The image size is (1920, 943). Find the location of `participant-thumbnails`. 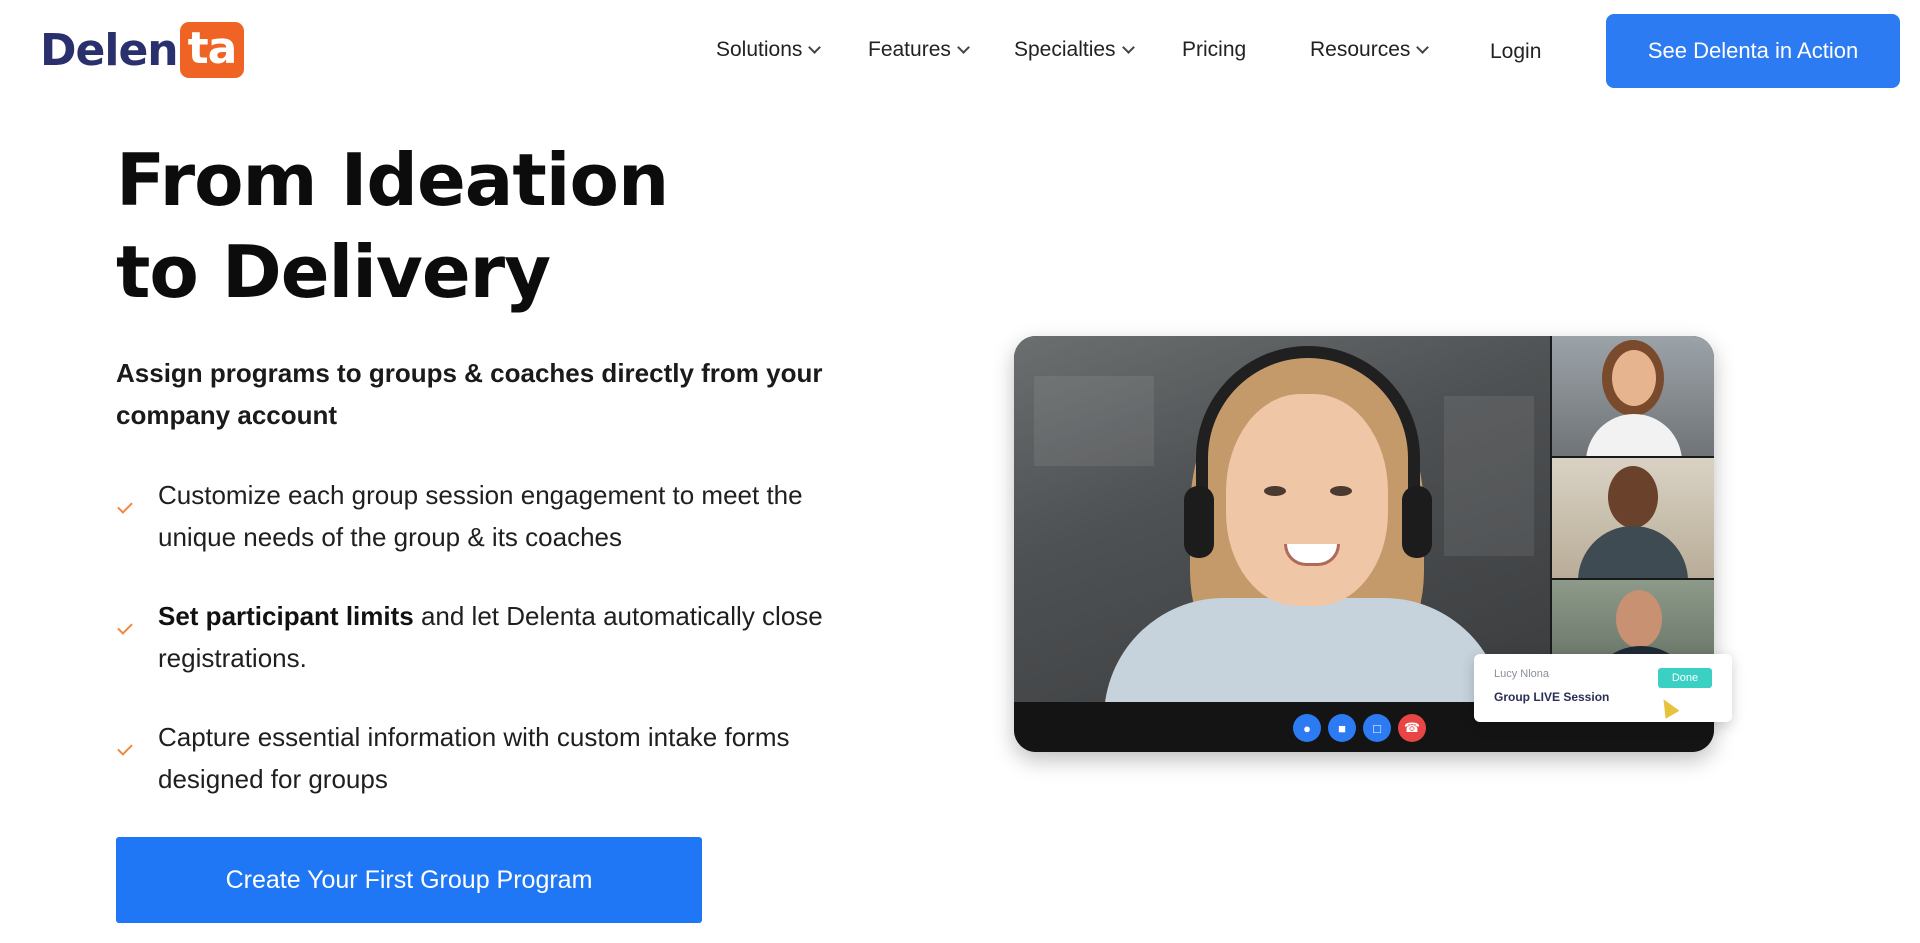

participant-thumbnails is located at coordinates (1633, 519).